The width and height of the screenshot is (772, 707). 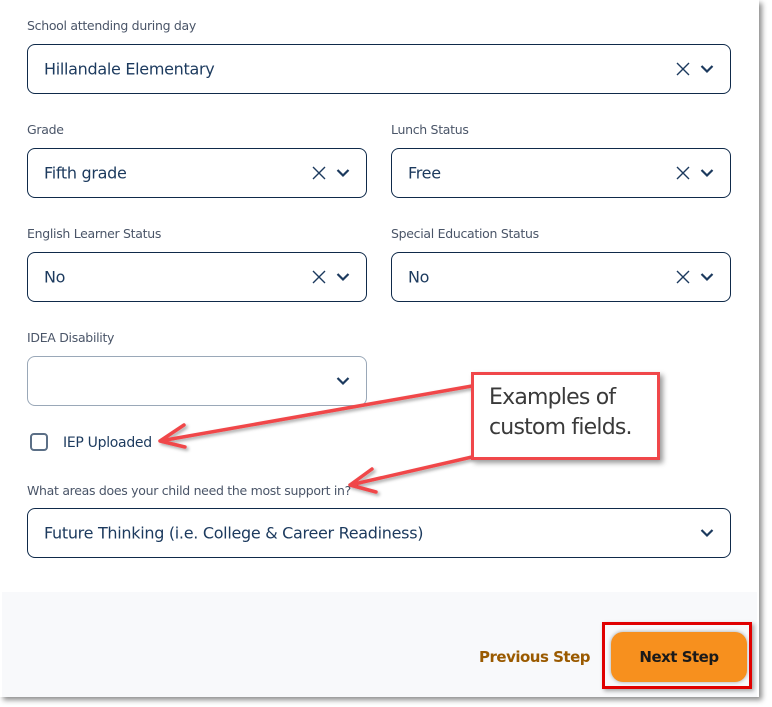 What do you see at coordinates (129, 69) in the screenshot?
I see `school-value: Hillandale Elementary` at bounding box center [129, 69].